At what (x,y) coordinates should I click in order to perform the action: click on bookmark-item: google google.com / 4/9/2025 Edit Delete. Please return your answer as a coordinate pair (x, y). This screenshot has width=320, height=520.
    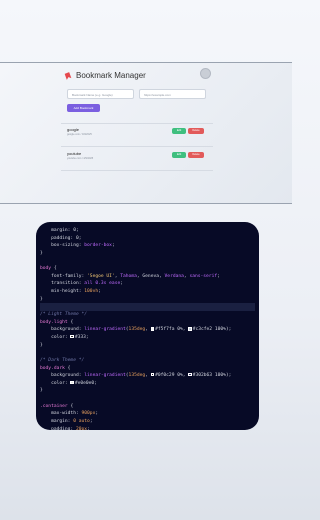
    Looking at the image, I should click on (136, 135).